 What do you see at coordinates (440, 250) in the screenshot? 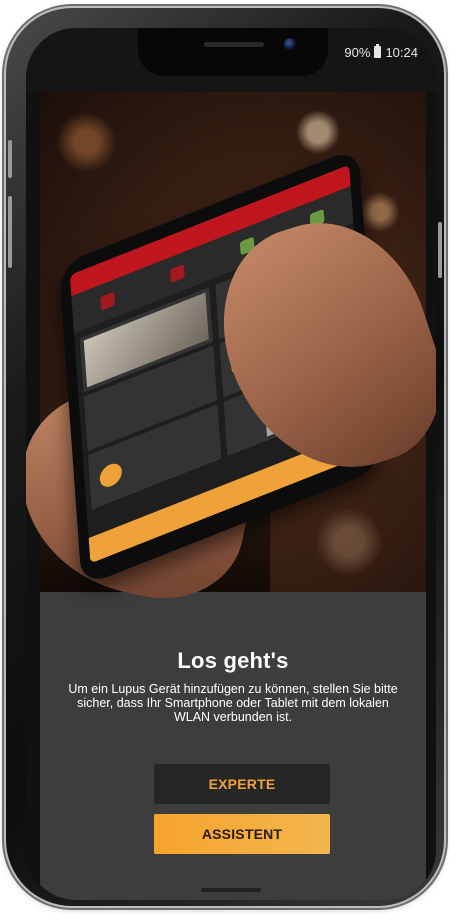
I see `power-button` at bounding box center [440, 250].